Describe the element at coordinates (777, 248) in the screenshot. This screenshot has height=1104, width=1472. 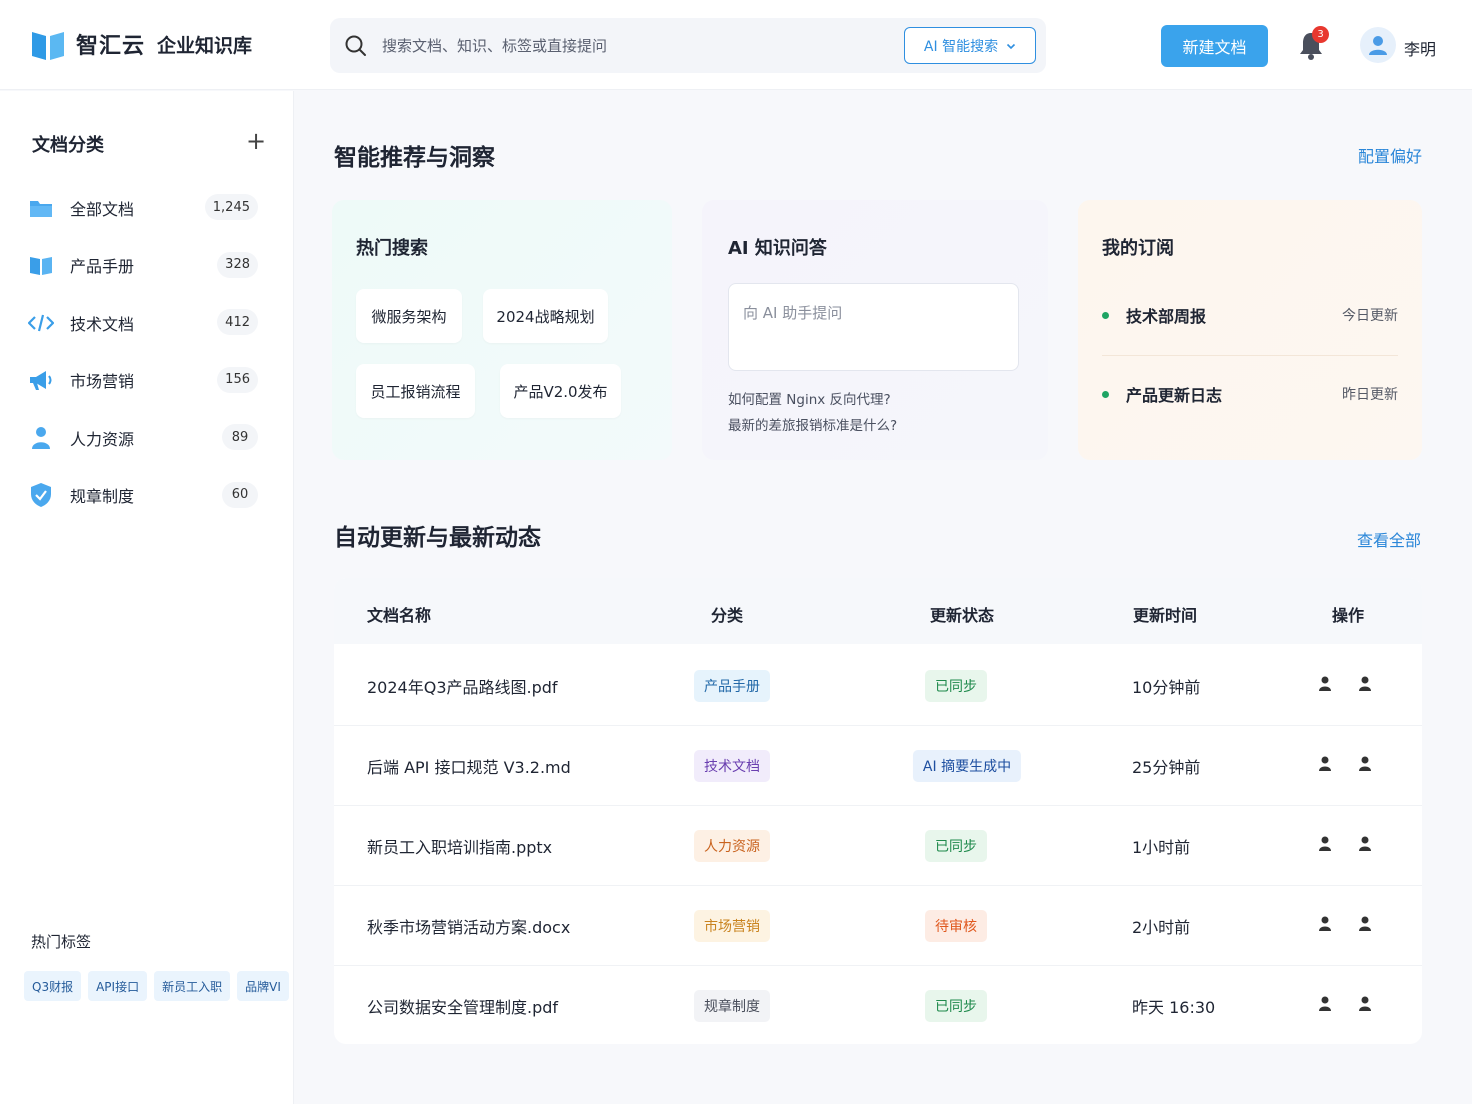
I see `ai-qa-title: AI 知识问答` at that location.